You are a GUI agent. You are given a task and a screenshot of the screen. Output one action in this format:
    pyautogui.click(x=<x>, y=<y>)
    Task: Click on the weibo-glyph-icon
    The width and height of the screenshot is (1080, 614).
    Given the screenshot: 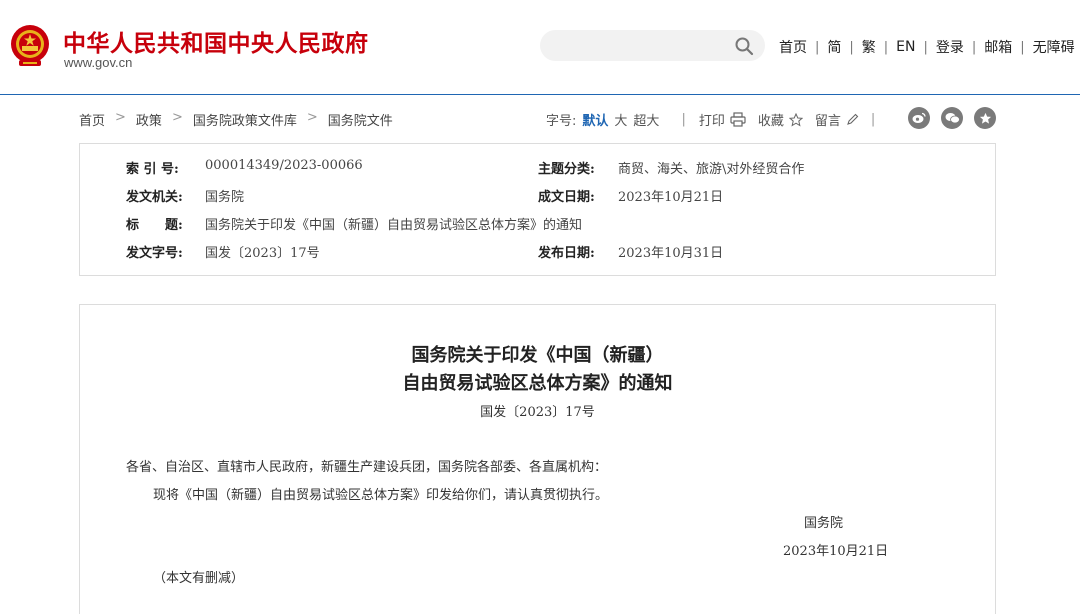 What is the action you would take?
    pyautogui.click(x=919, y=117)
    